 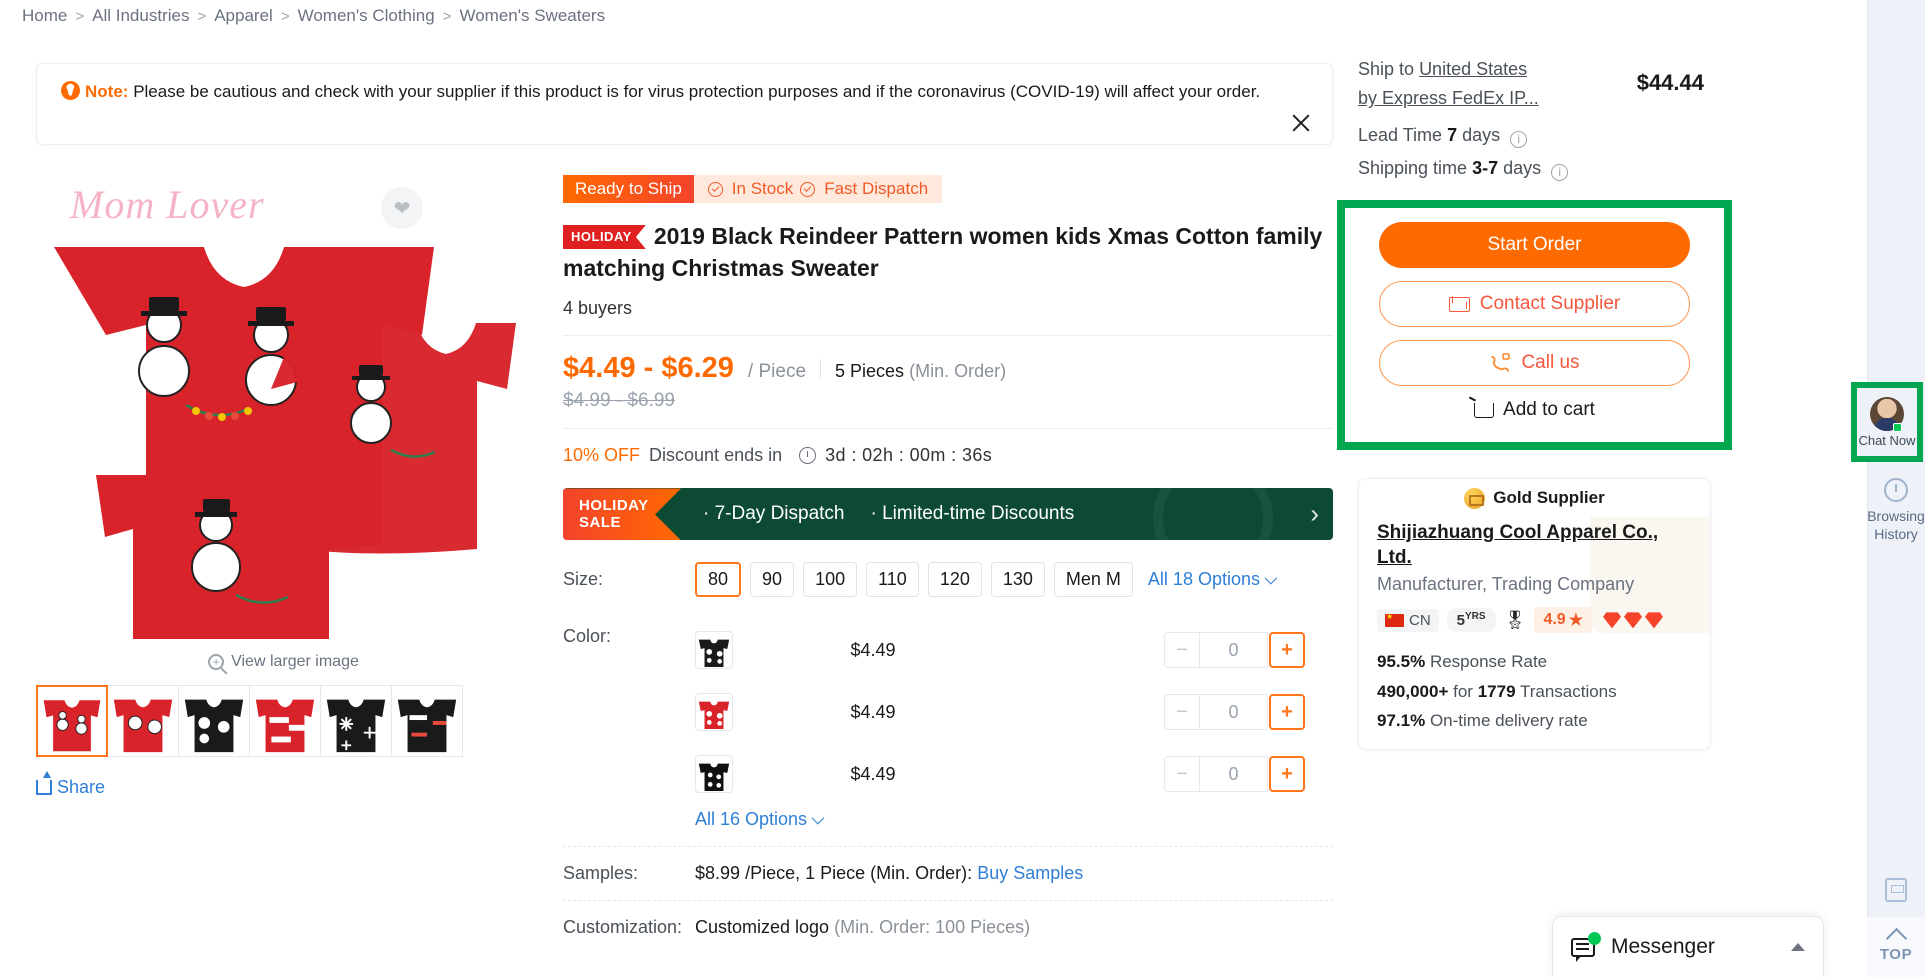 I want to click on supplier-name-link: Shijiazhuang Cool Apparel Co., Ltd., so click(x=1534, y=545).